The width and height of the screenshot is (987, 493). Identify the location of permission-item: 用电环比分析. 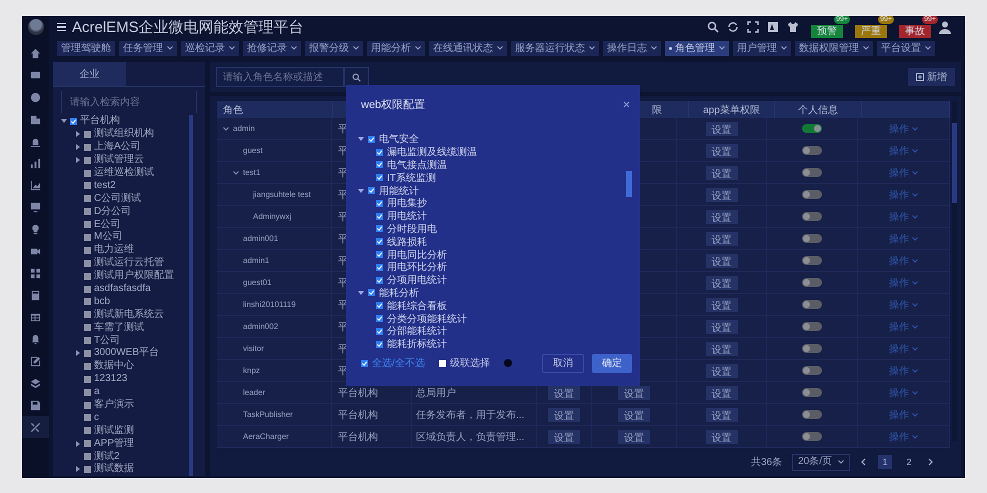
(417, 267).